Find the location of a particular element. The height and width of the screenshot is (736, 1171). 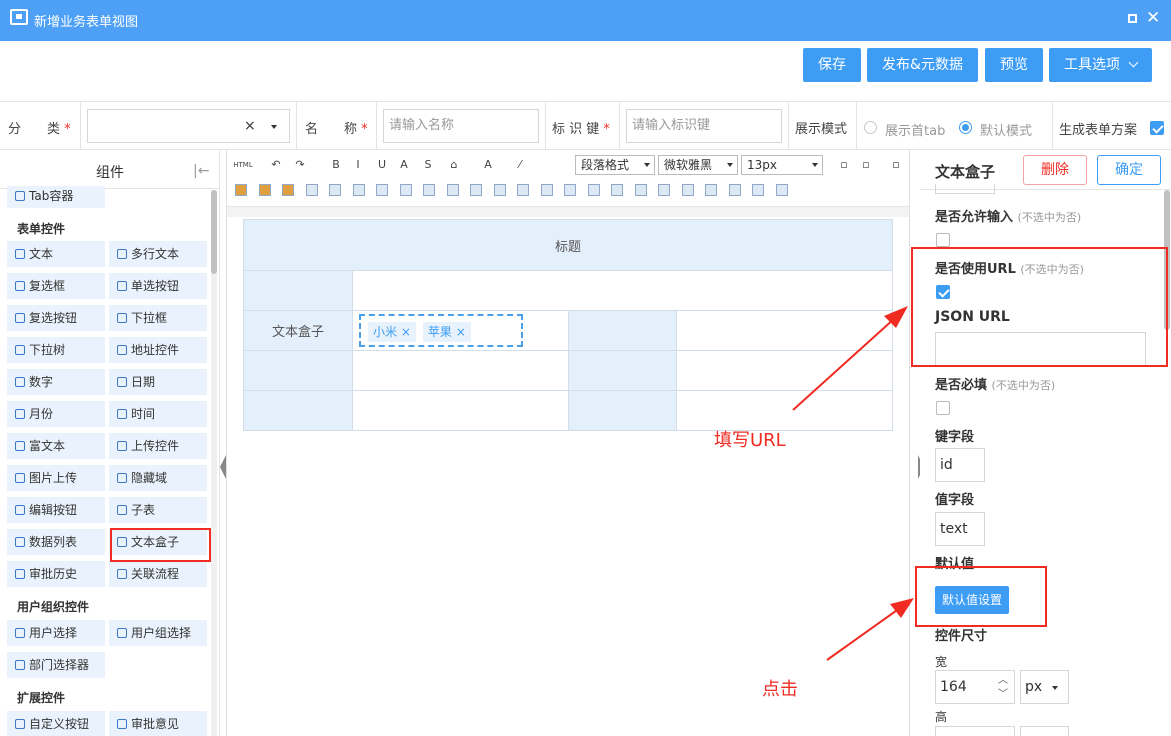

arrow-url-line is located at coordinates (844, 364).